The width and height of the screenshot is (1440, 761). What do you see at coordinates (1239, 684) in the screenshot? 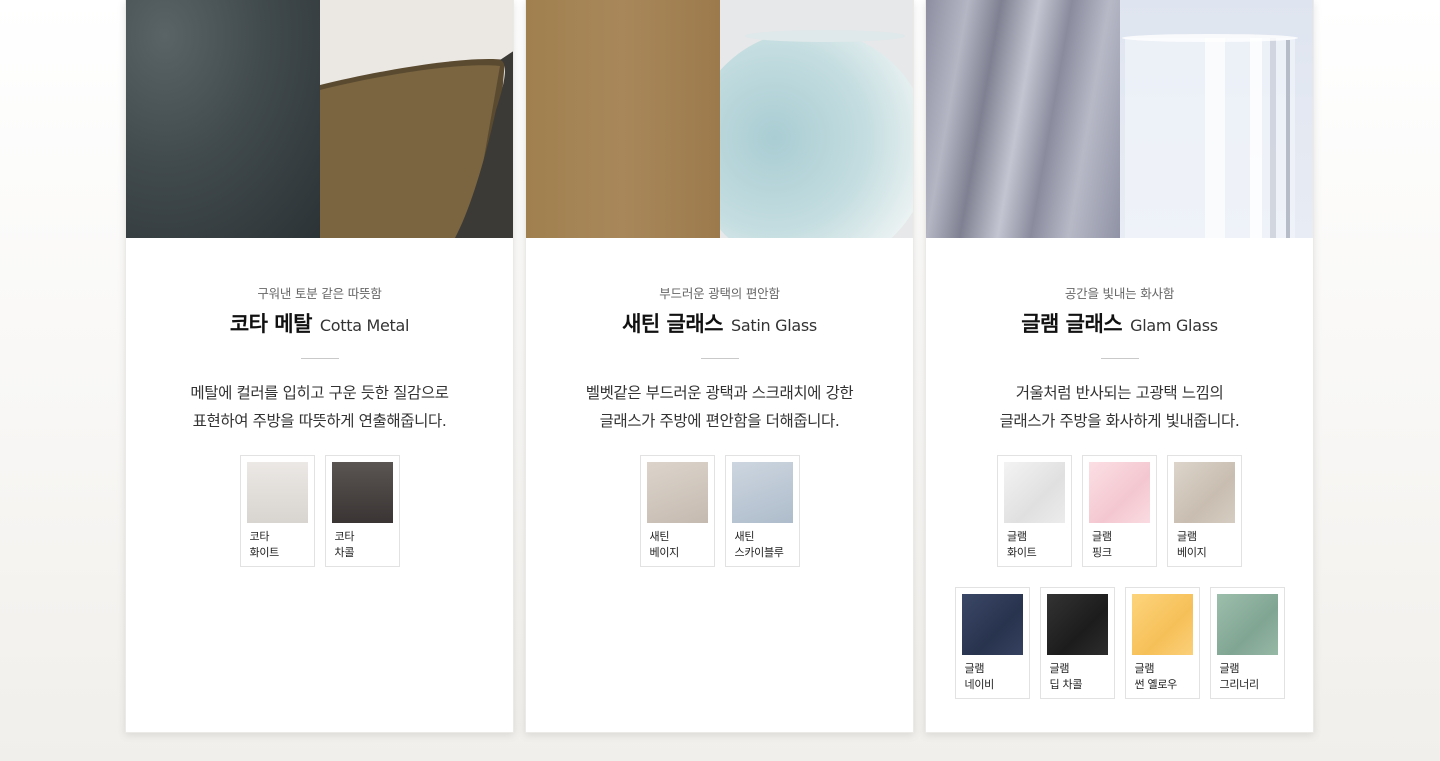
I see `swatch-label-line: 그리너리` at bounding box center [1239, 684].